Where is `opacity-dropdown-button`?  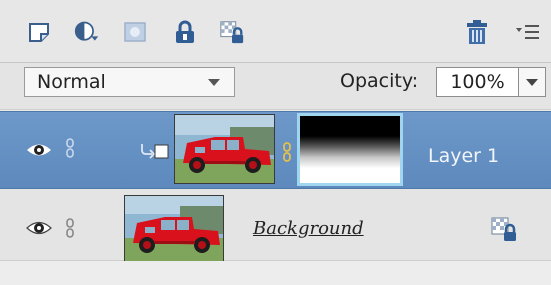 opacity-dropdown-button is located at coordinates (532, 82).